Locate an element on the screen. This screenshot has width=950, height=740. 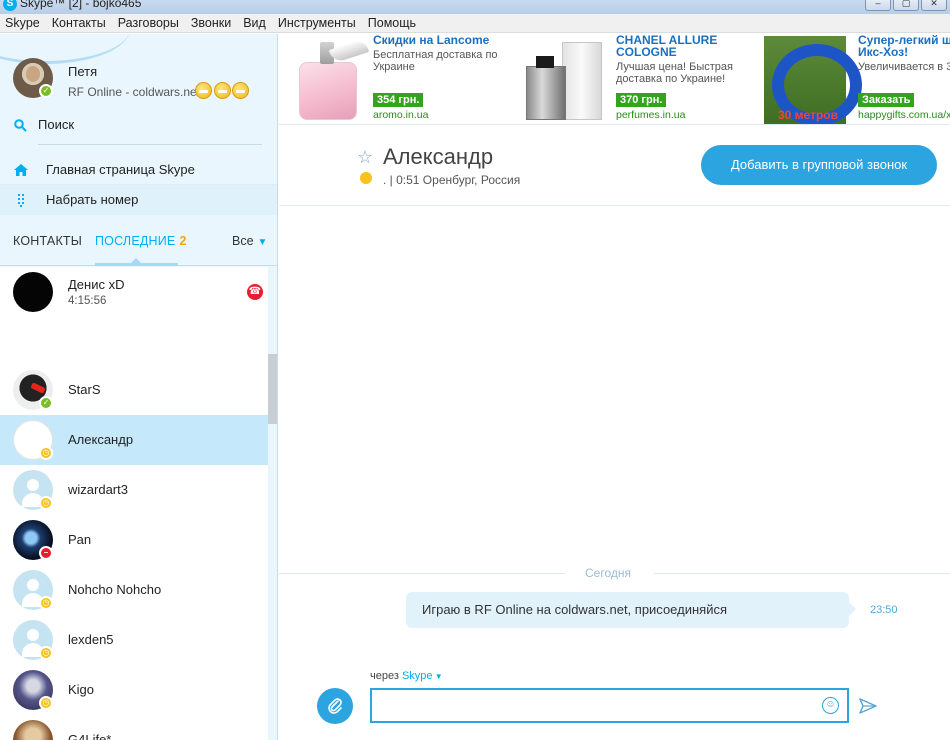
active-tab-indicator is located at coordinates (136, 262).